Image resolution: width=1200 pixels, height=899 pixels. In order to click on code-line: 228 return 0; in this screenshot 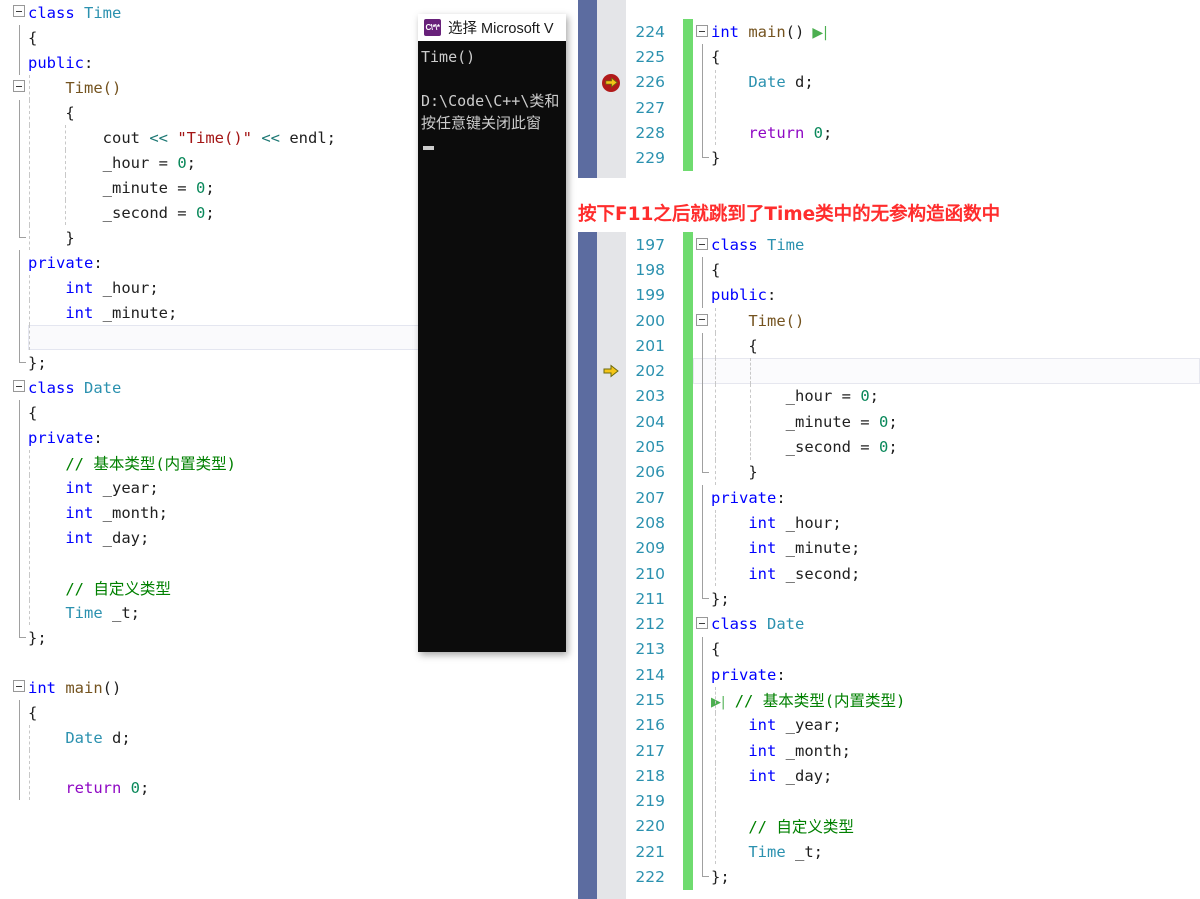, I will do `click(889, 133)`.